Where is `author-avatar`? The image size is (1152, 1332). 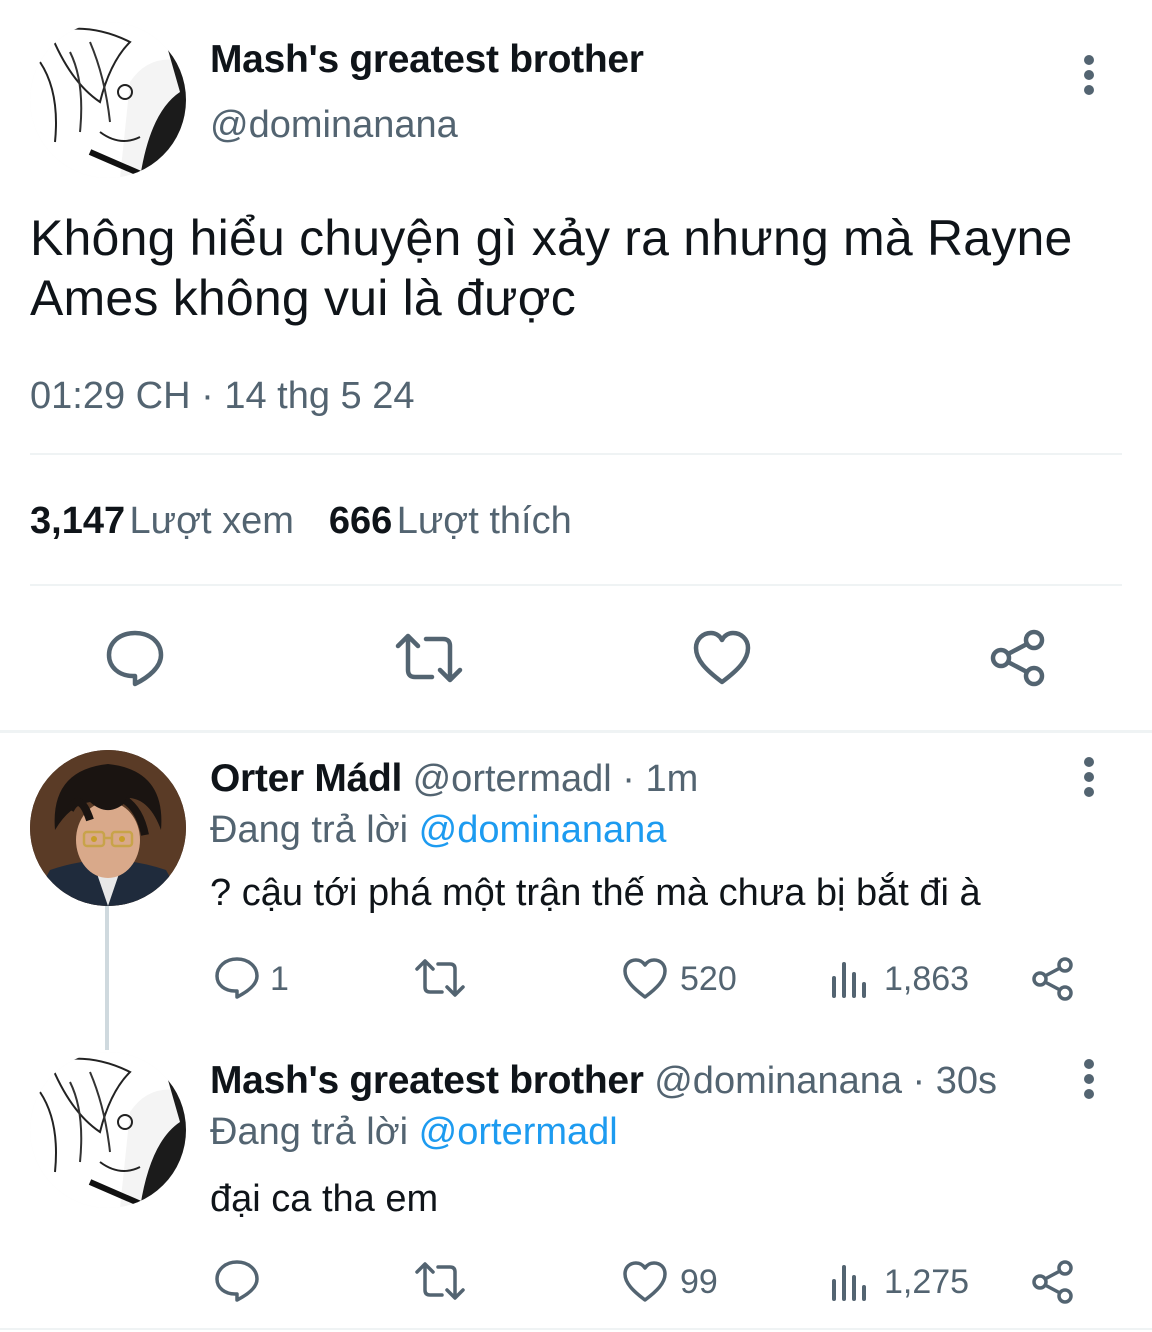 author-avatar is located at coordinates (108, 100).